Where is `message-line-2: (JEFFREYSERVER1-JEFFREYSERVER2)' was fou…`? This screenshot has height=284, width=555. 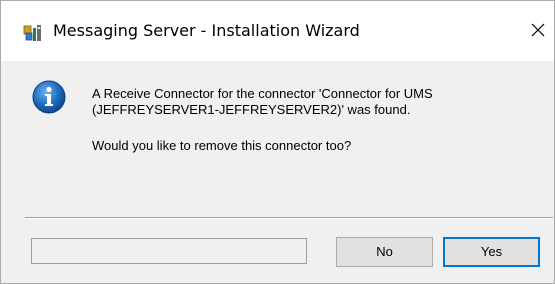
message-line-2: (JEFFREYSERVER1-JEFFREYSERVER2)' was fou… is located at coordinates (251, 109).